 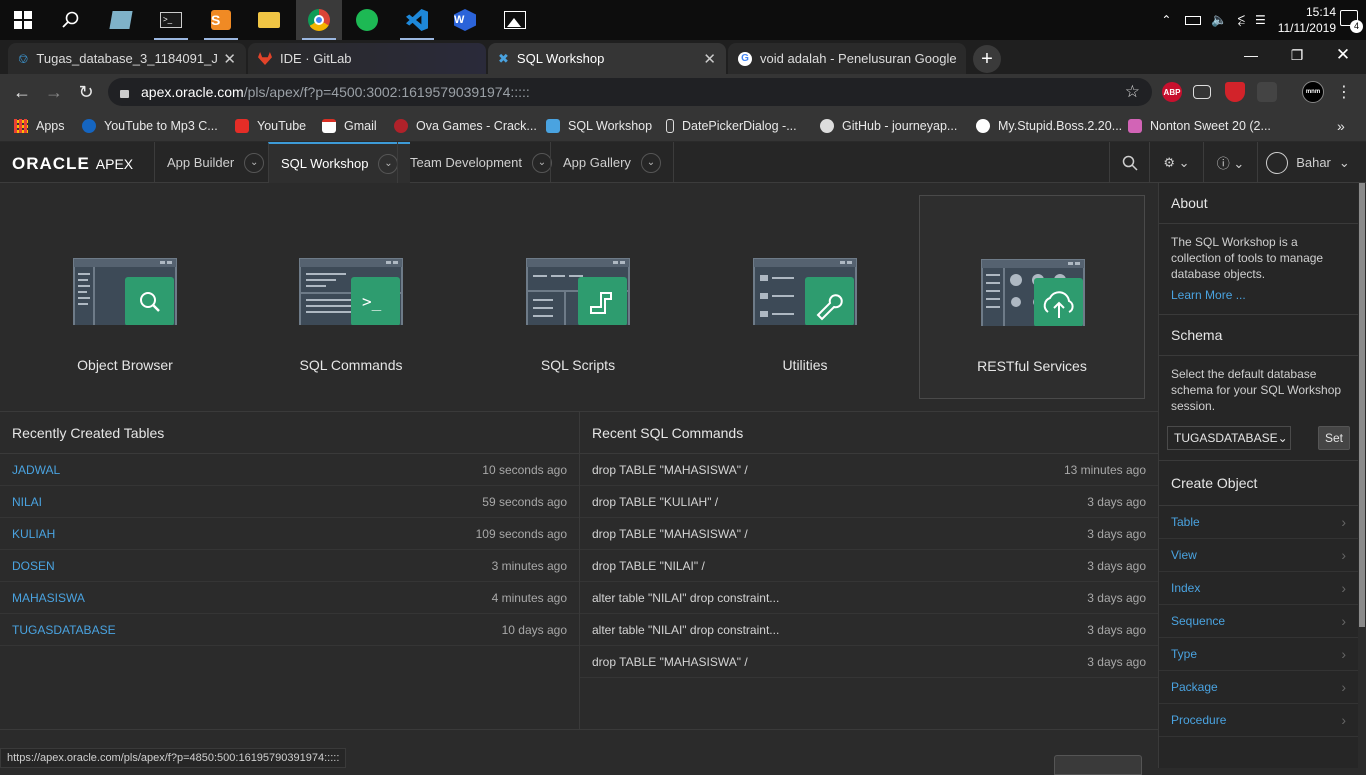 What do you see at coordinates (655, 502) in the screenshot?
I see `sql-command-text: drop TABLE "KULIAH" /` at bounding box center [655, 502].